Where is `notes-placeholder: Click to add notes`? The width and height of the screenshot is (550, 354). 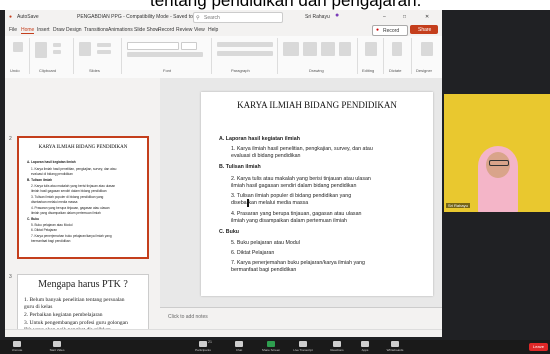 notes-placeholder: Click to add notes is located at coordinates (188, 317).